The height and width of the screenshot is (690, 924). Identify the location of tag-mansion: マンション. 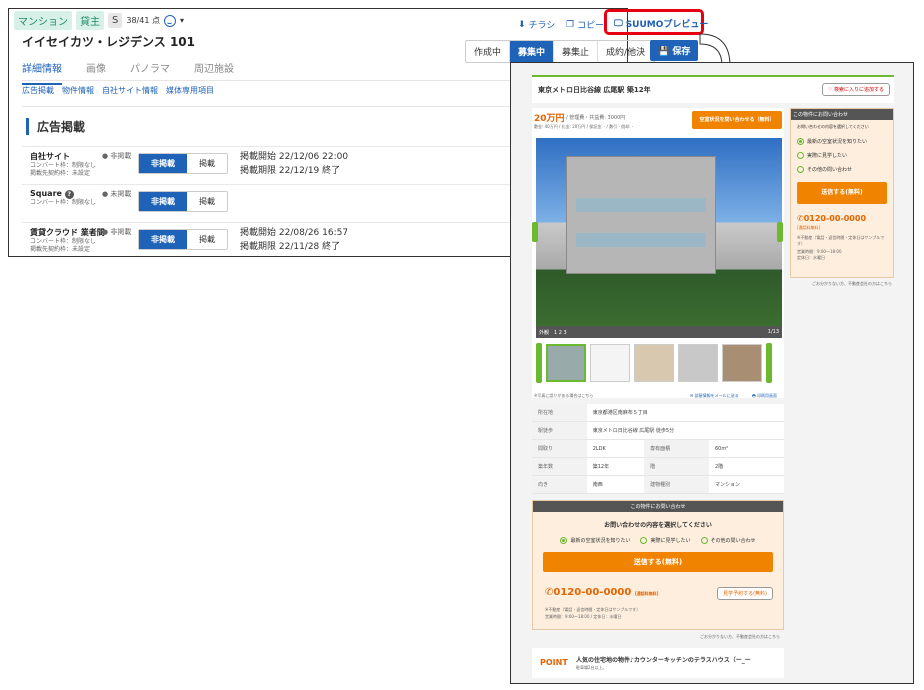
(43, 20).